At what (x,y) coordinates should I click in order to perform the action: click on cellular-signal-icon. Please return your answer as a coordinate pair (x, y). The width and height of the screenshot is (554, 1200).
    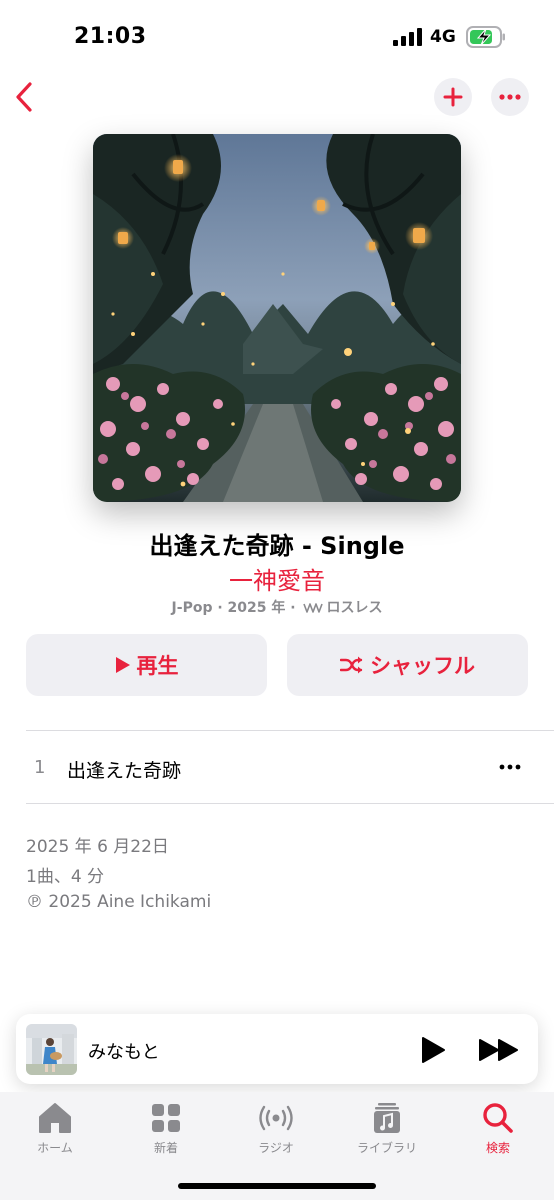
    Looking at the image, I should click on (407, 37).